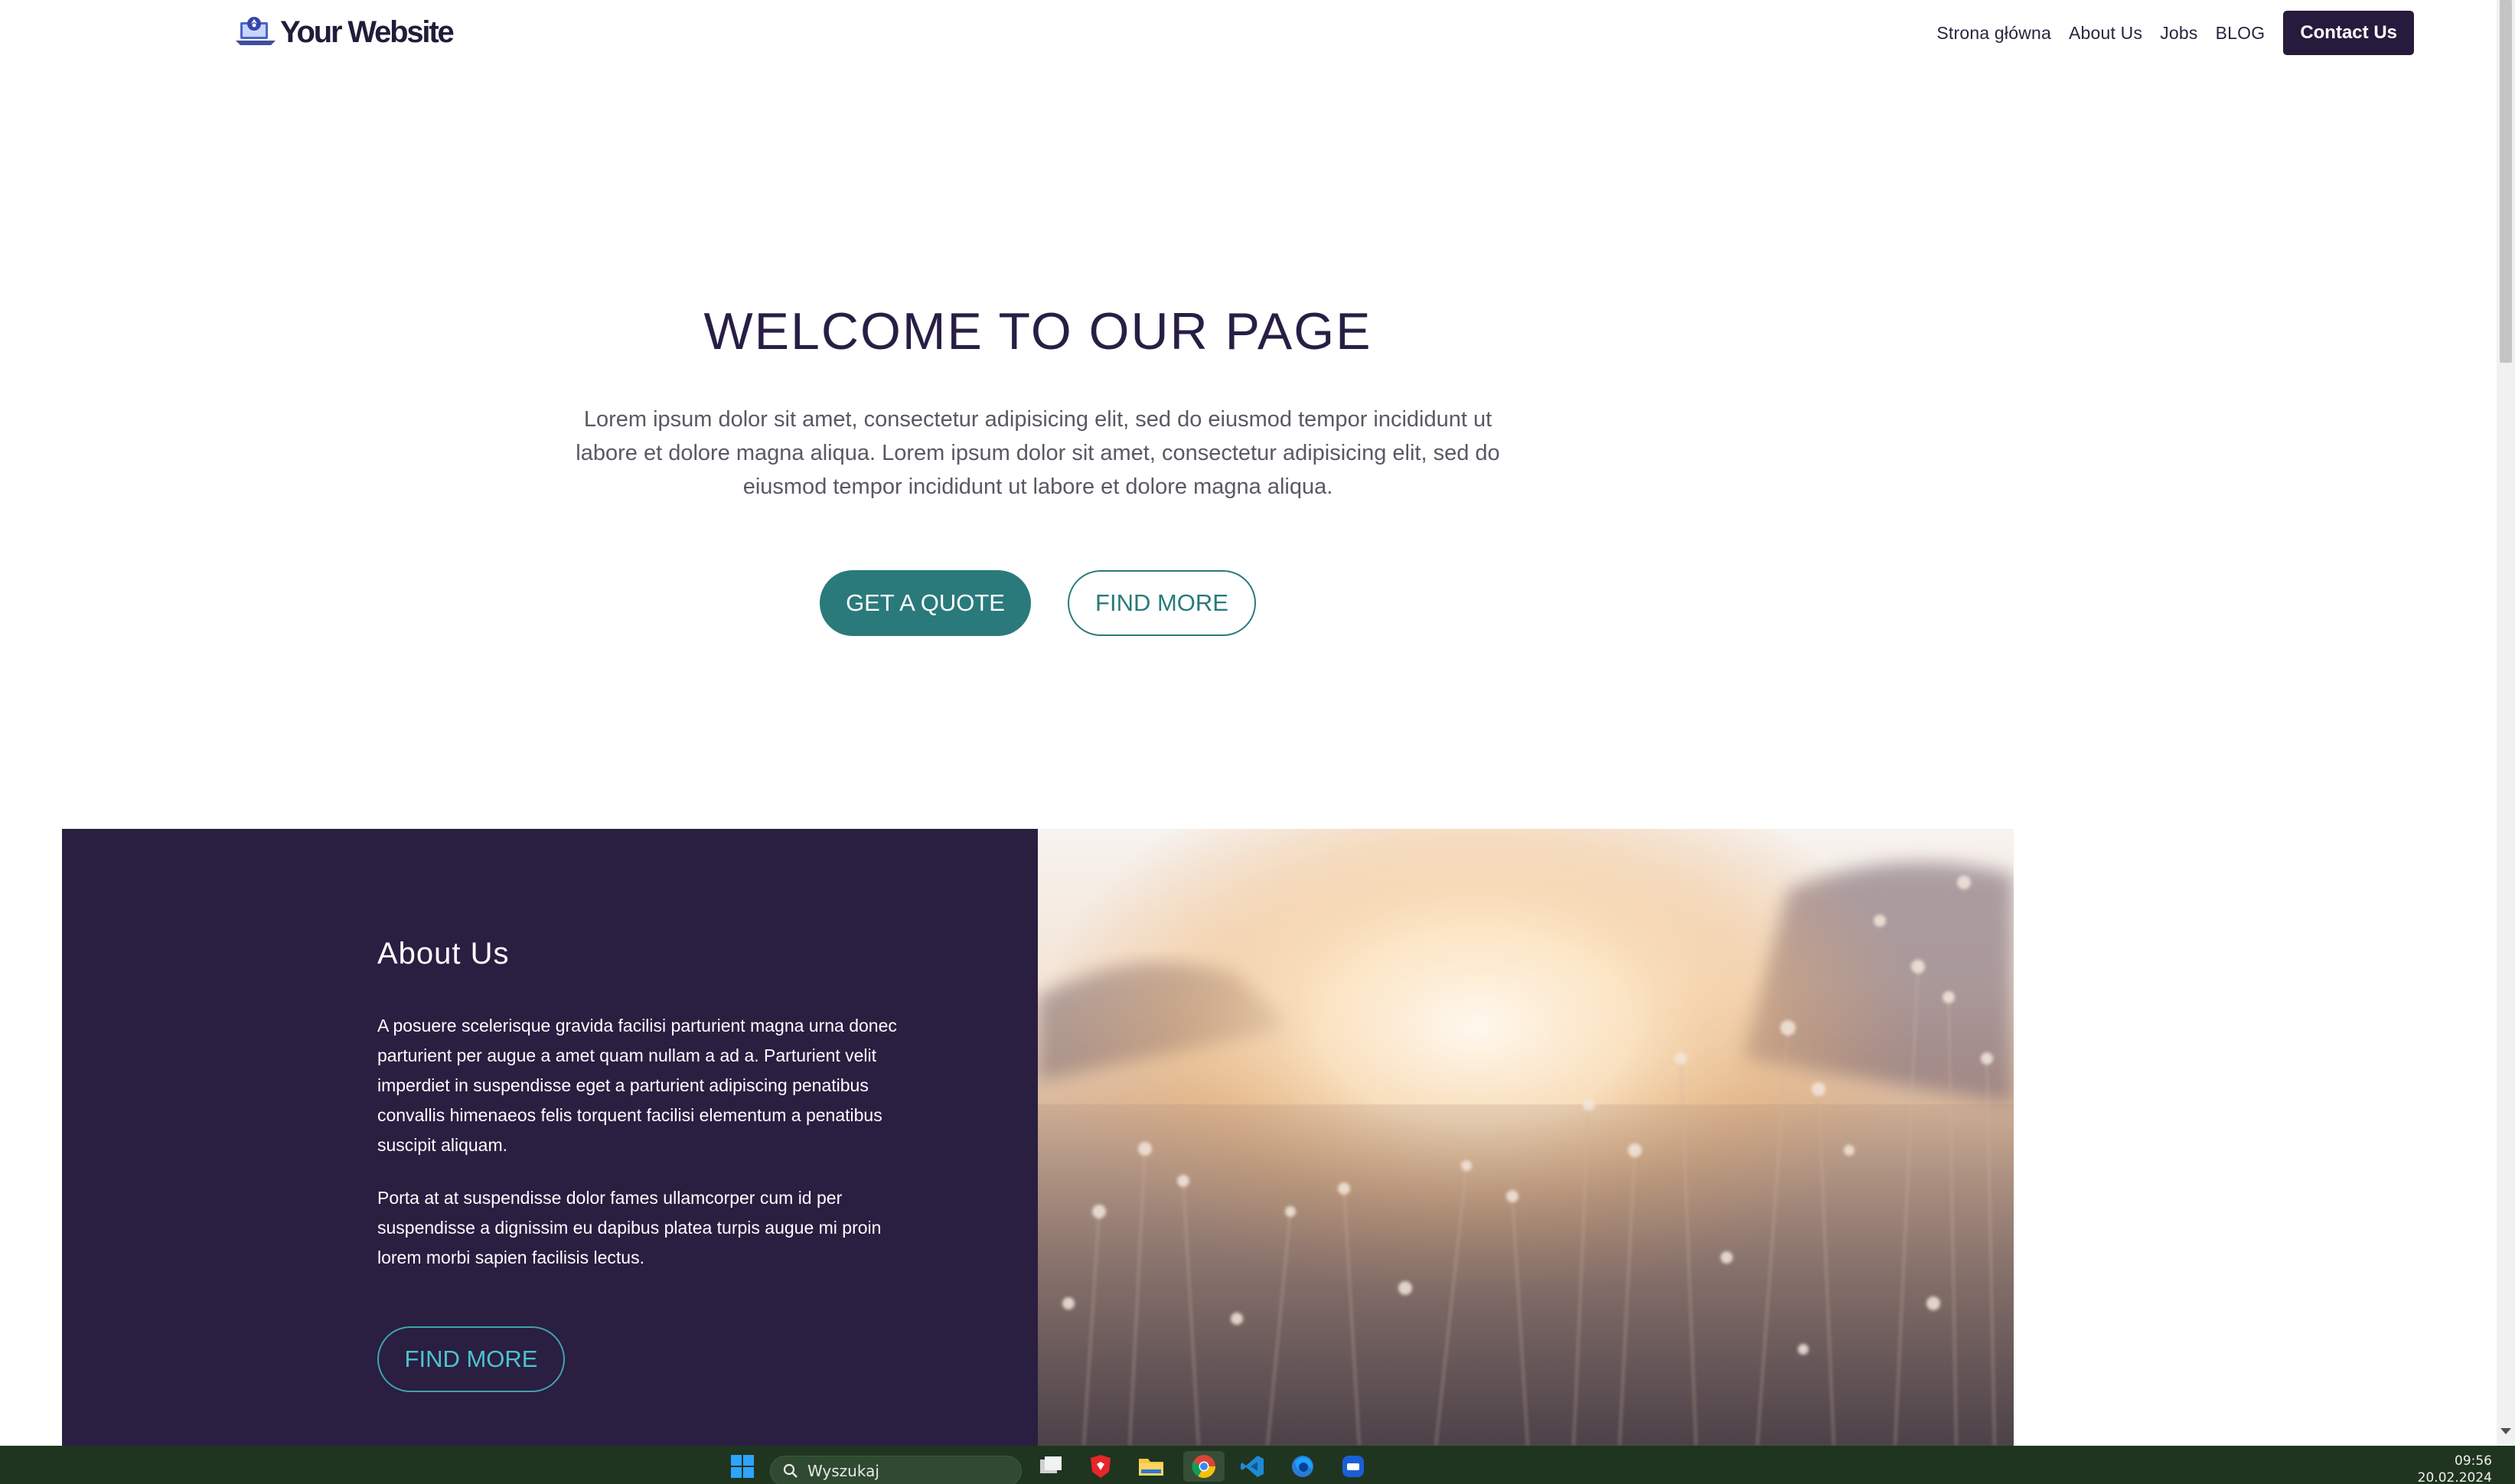 The width and height of the screenshot is (2515, 1484). Describe the element at coordinates (256, 31) in the screenshot. I see `laptop-logo-icon` at that location.